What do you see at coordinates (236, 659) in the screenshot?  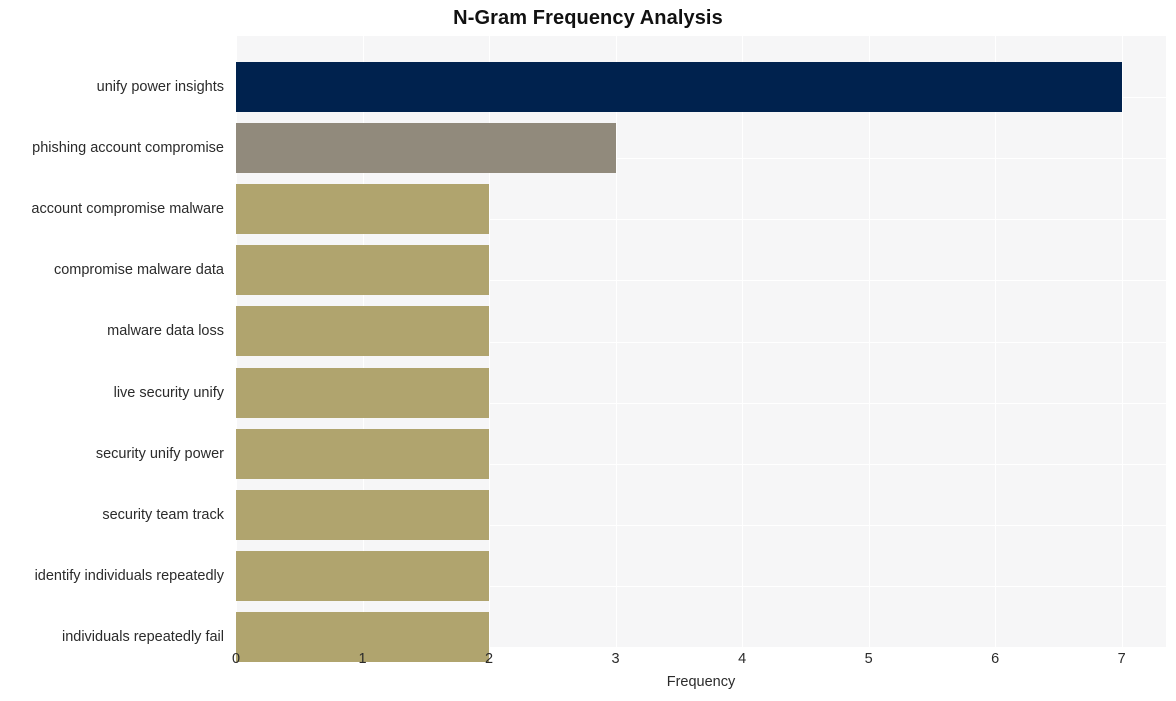 I see `x-tick-label: 0` at bounding box center [236, 659].